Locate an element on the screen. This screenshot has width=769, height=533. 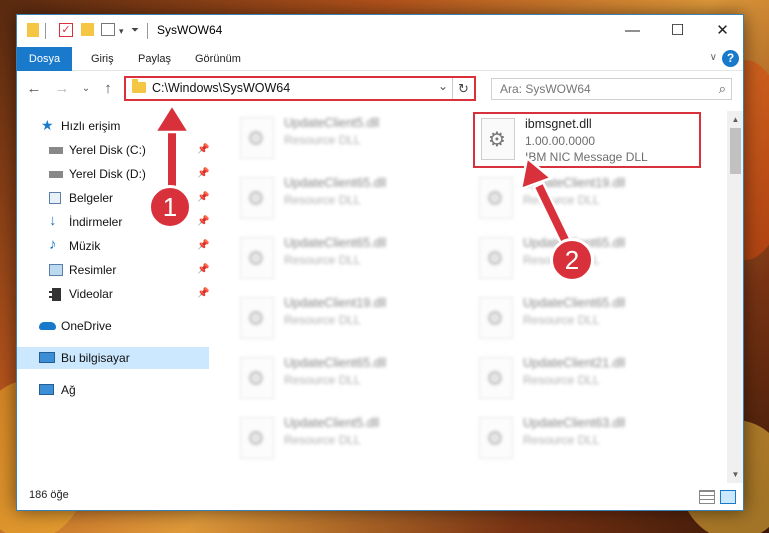
step-2-badge: 2 is located at coordinates (572, 260).